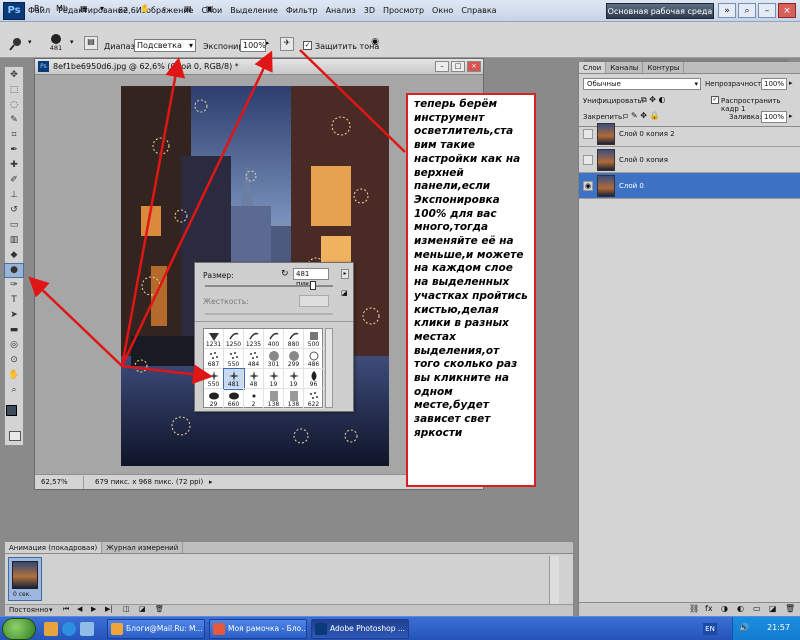 This screenshot has width=800, height=640. What do you see at coordinates (14, 285) in the screenshot?
I see `pen-tool-icon: ✑` at bounding box center [14, 285].